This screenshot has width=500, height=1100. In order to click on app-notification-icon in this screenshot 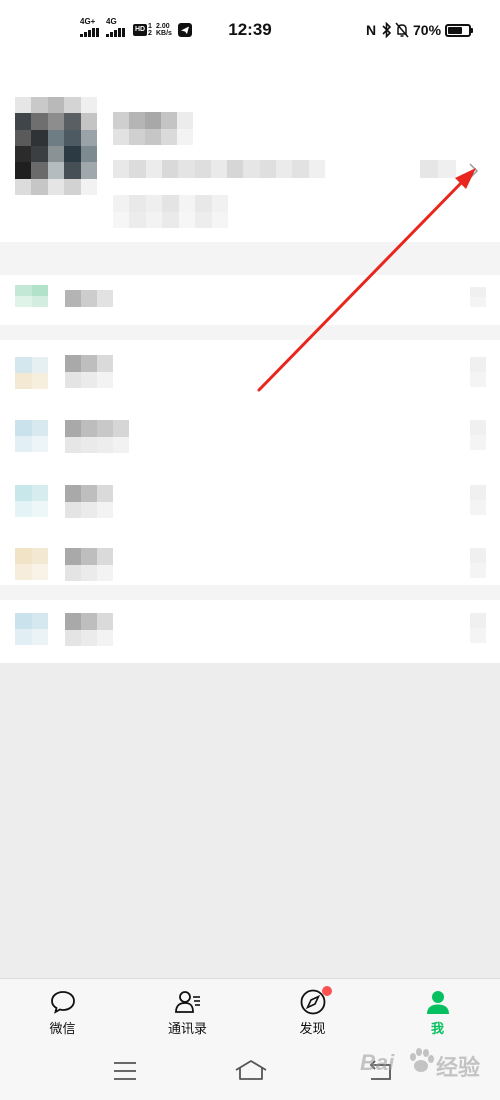, I will do `click(185, 30)`.